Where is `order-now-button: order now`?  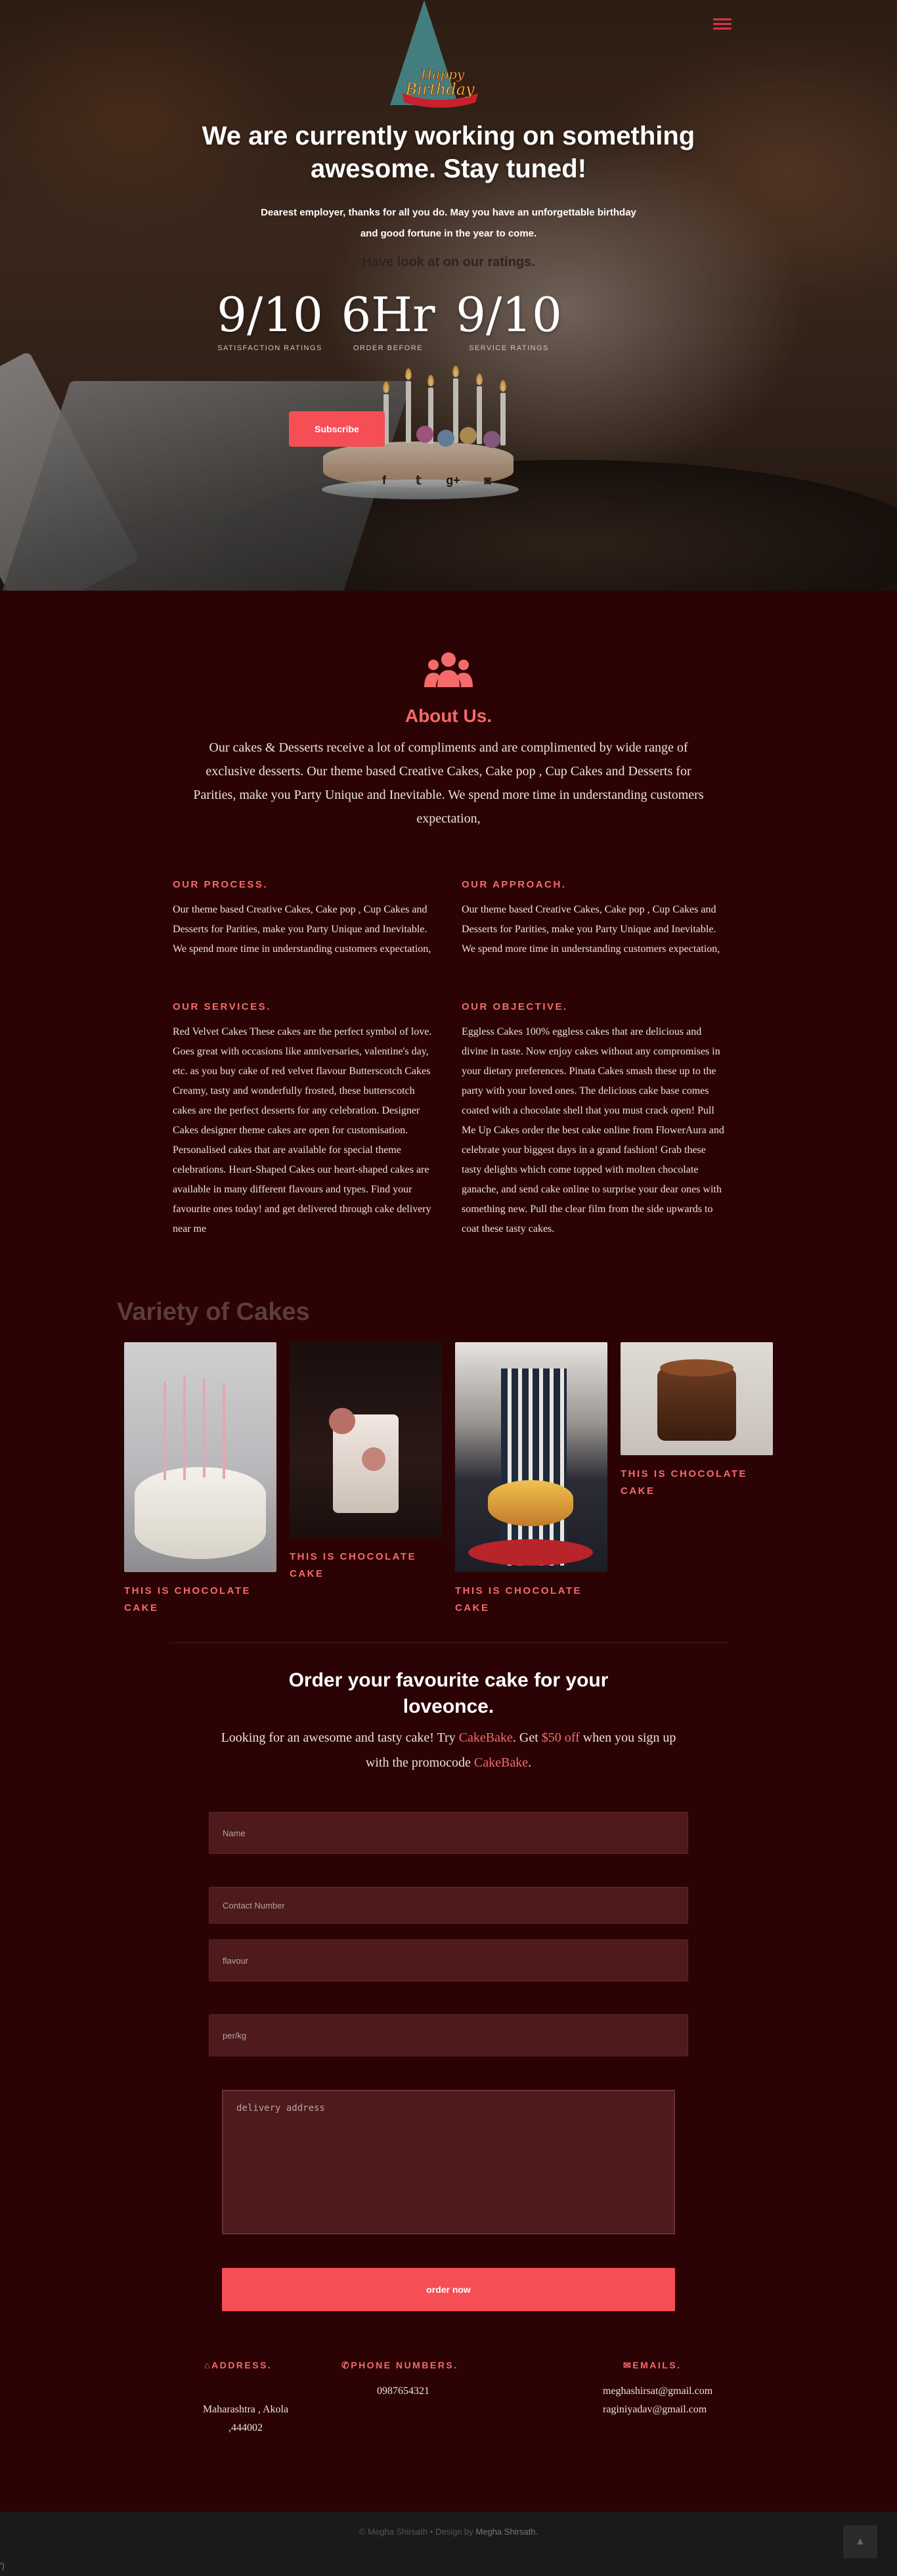
order-now-button: order now is located at coordinates (448, 2289).